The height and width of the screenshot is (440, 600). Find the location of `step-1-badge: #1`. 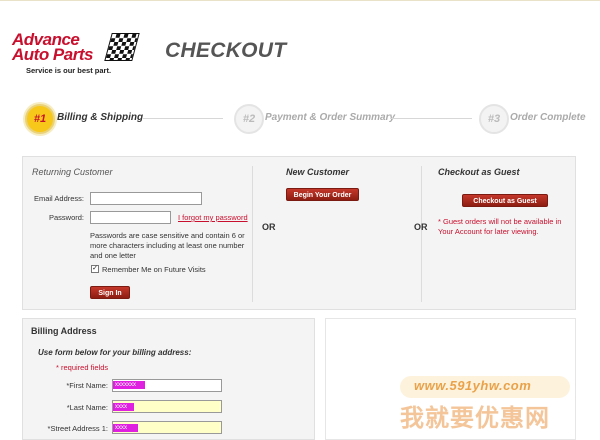

step-1-badge: #1 is located at coordinates (40, 119).